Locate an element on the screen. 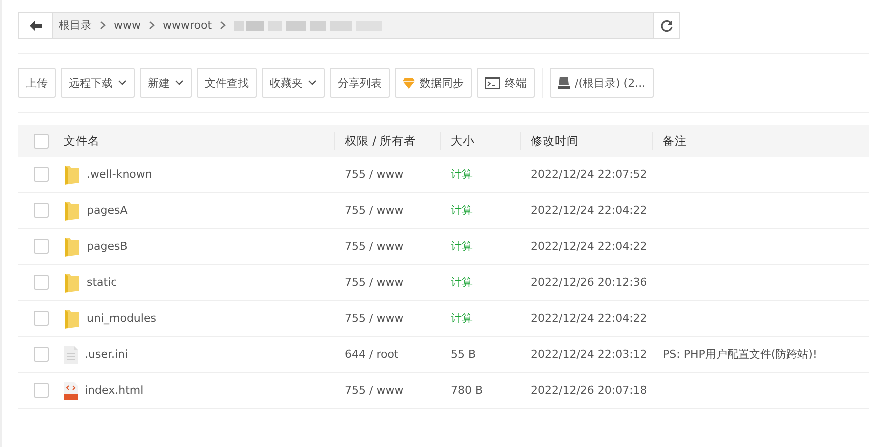 Image resolution: width=869 pixels, height=447 pixels. terminal-icon is located at coordinates (492, 83).